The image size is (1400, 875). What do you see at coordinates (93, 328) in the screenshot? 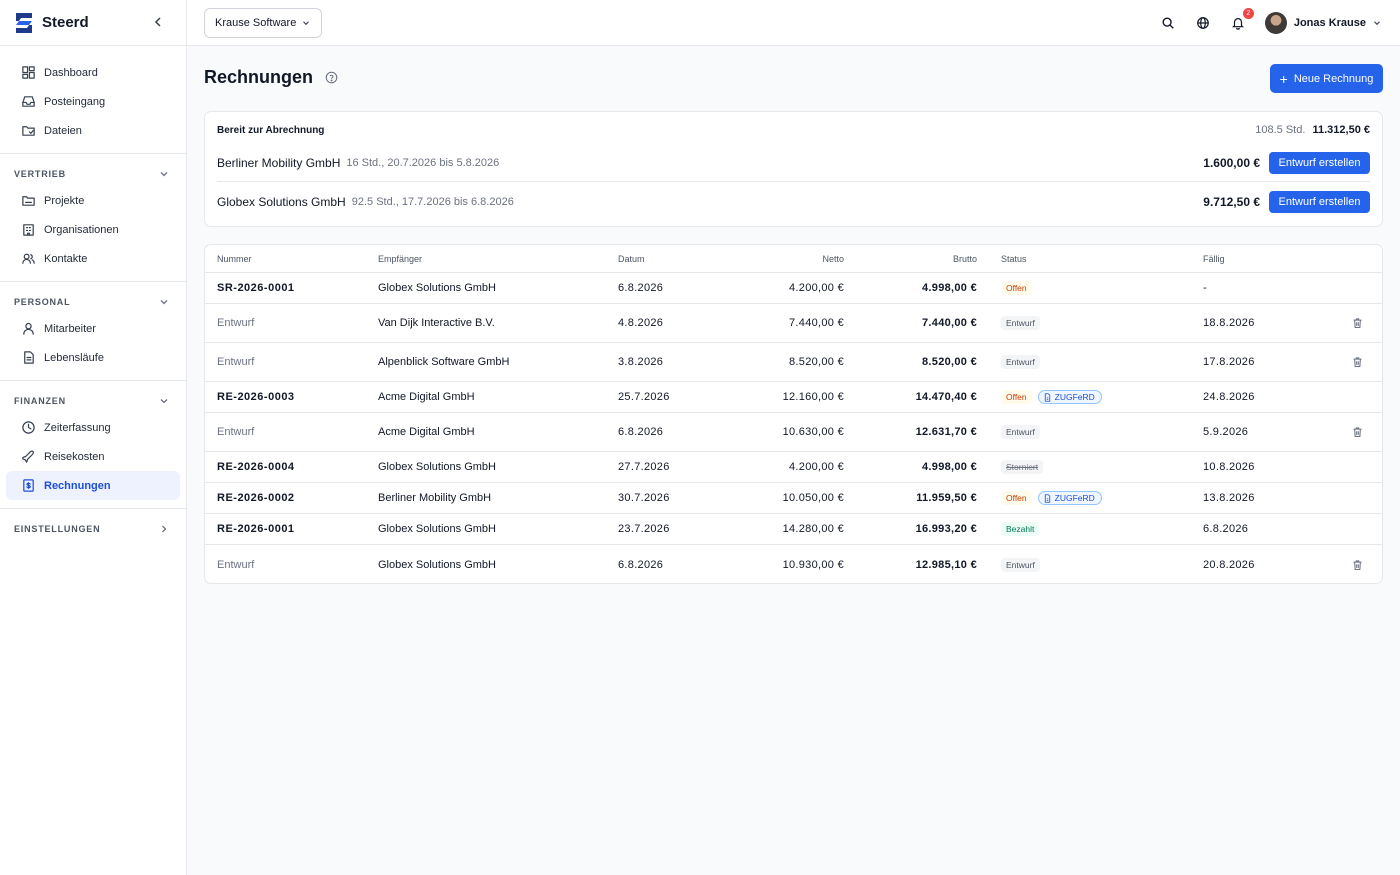
I see `sidebar-item-mitarbeiter: Mitarbeiter` at bounding box center [93, 328].